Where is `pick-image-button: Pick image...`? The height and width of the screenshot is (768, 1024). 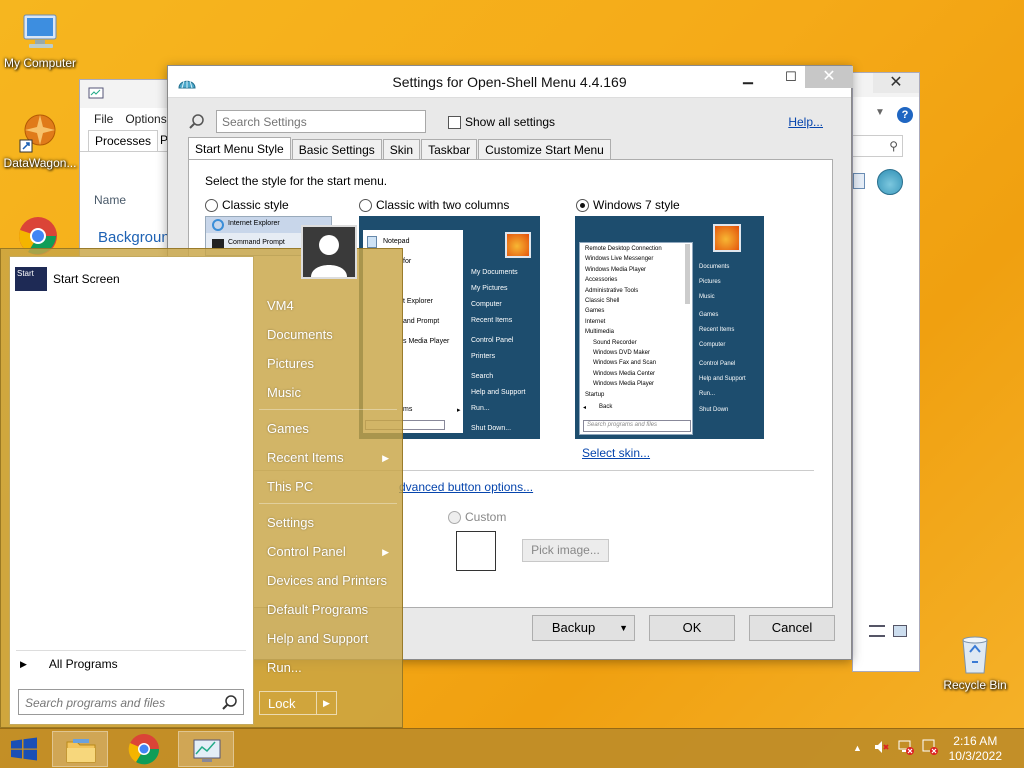
pick-image-button: Pick image... is located at coordinates (565, 550).